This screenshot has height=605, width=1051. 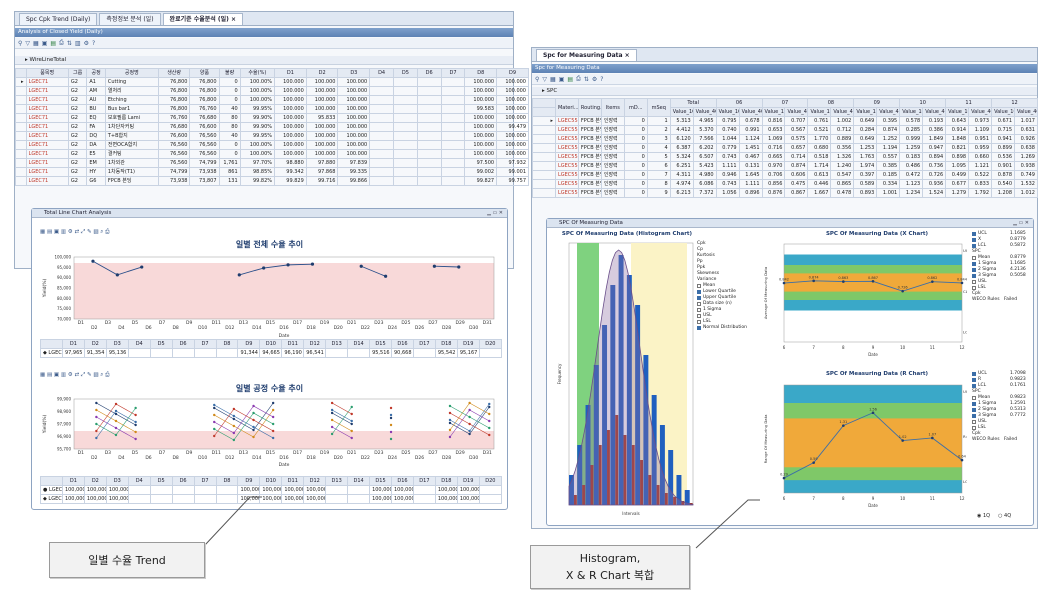 What do you see at coordinates (233, 521) in the screenshot?
I see `left-leader-line` at bounding box center [233, 521].